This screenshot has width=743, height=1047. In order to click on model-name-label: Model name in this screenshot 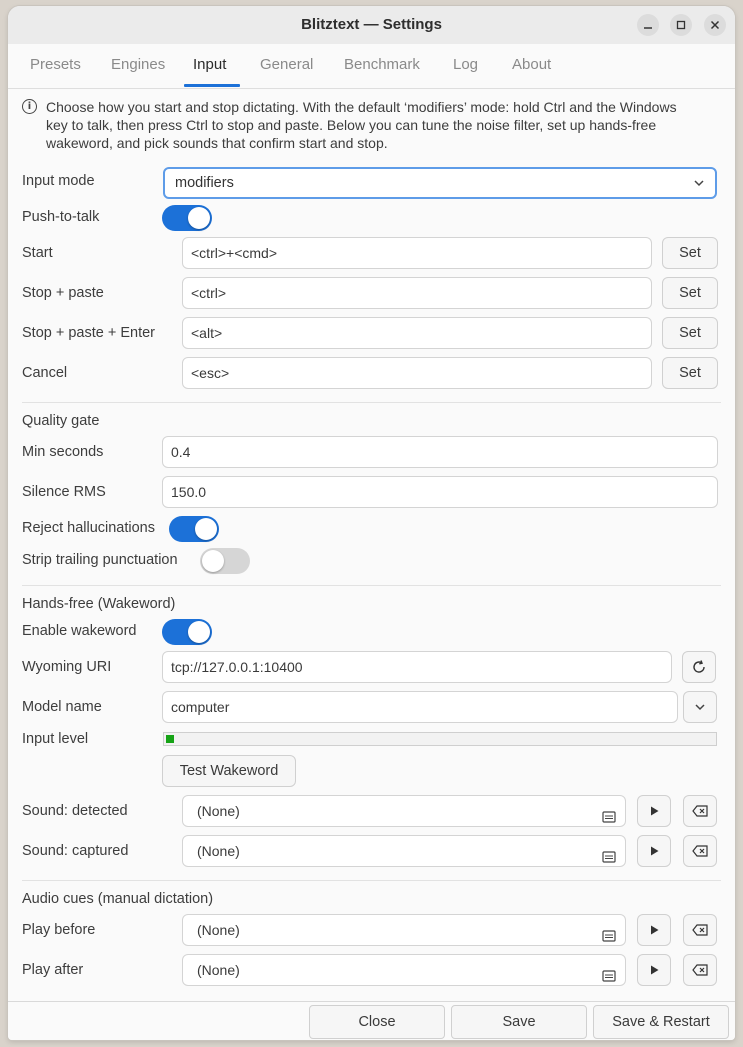, I will do `click(62, 707)`.